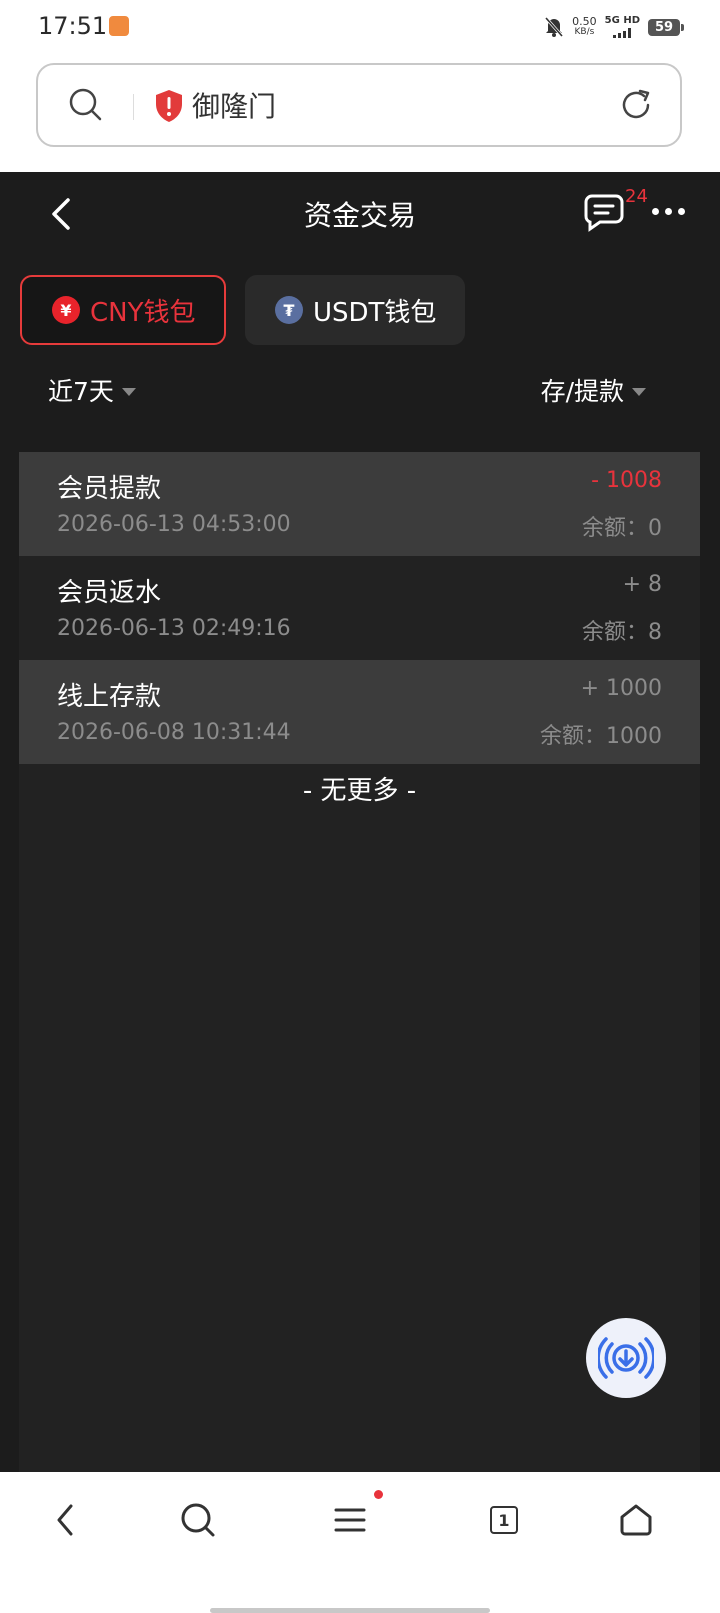 The image size is (720, 1613). Describe the element at coordinates (636, 105) in the screenshot. I see `reload-icon` at that location.